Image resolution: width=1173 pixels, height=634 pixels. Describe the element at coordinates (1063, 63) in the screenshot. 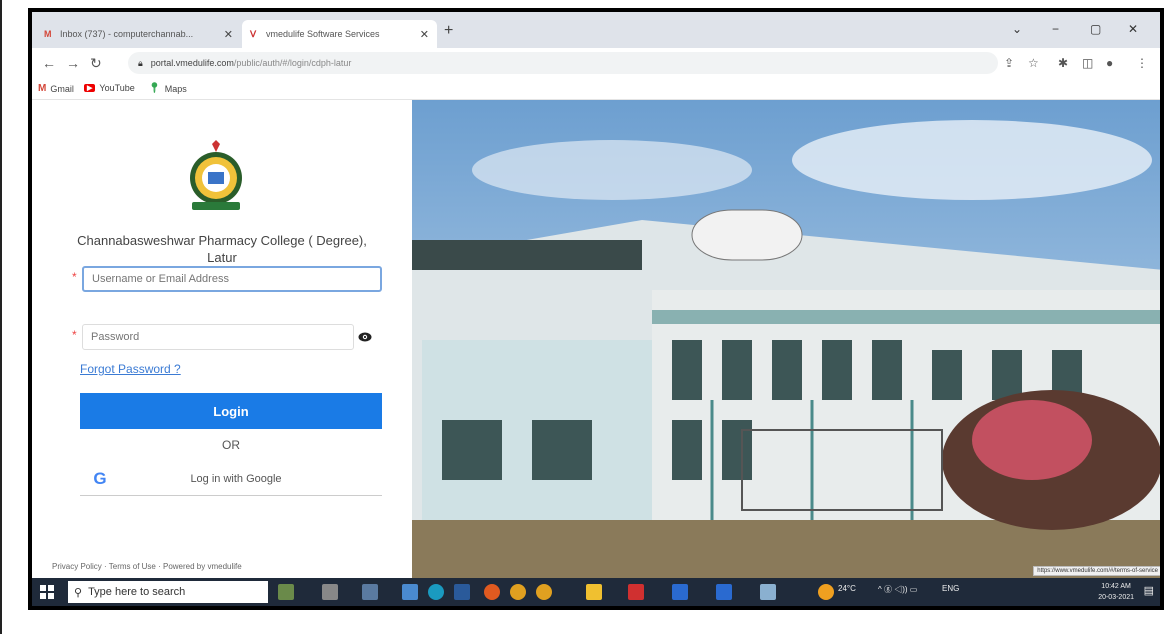

I see `extensions-icon: ✱` at that location.